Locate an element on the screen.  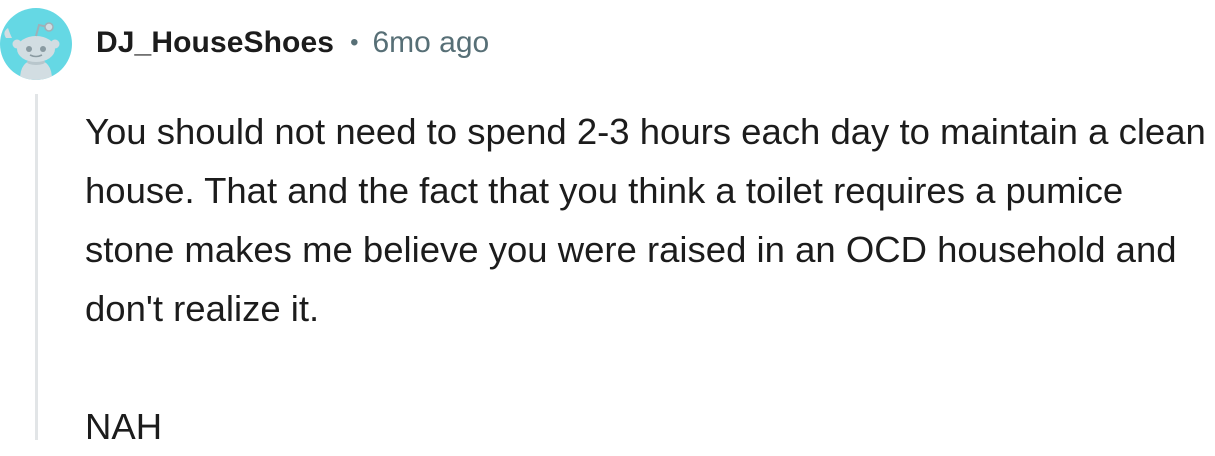
comment-timestamp: 6mo ago is located at coordinates (430, 43).